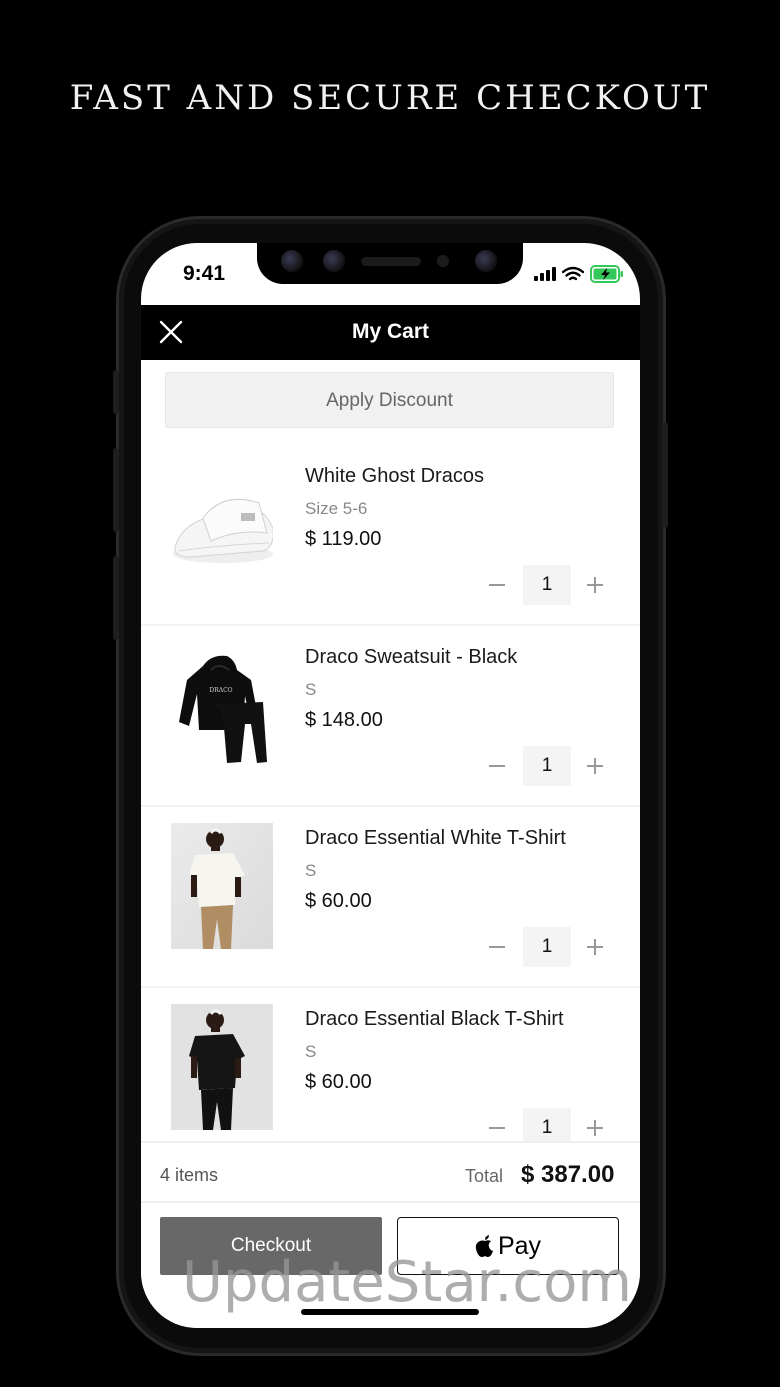  I want to click on total-label: Total, so click(484, 1176).